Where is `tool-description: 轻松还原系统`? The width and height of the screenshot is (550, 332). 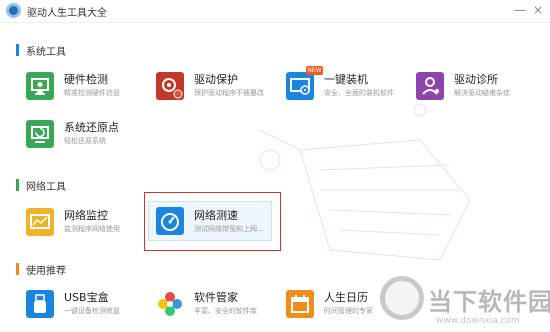 tool-description: 轻松还原系统 is located at coordinates (85, 141).